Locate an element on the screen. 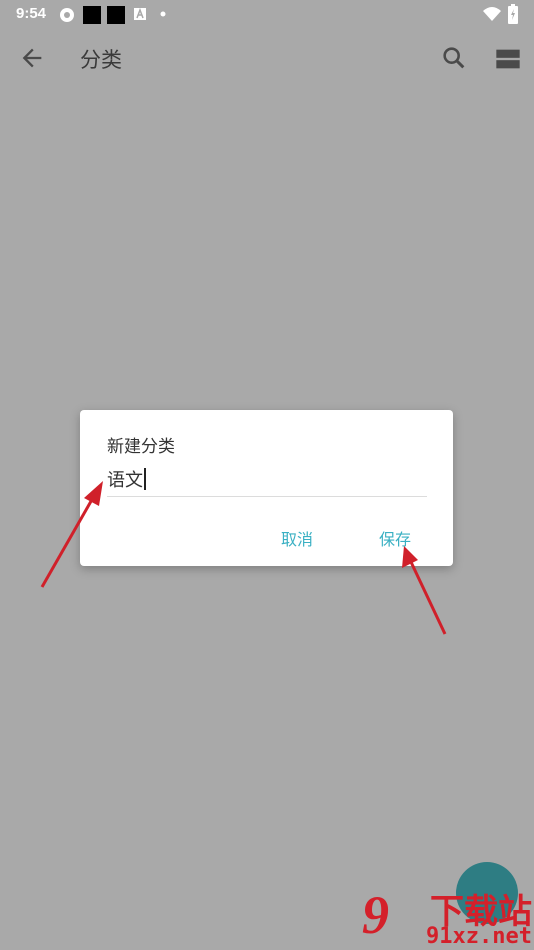 This screenshot has height=950, width=534. battery-icon is located at coordinates (513, 14).